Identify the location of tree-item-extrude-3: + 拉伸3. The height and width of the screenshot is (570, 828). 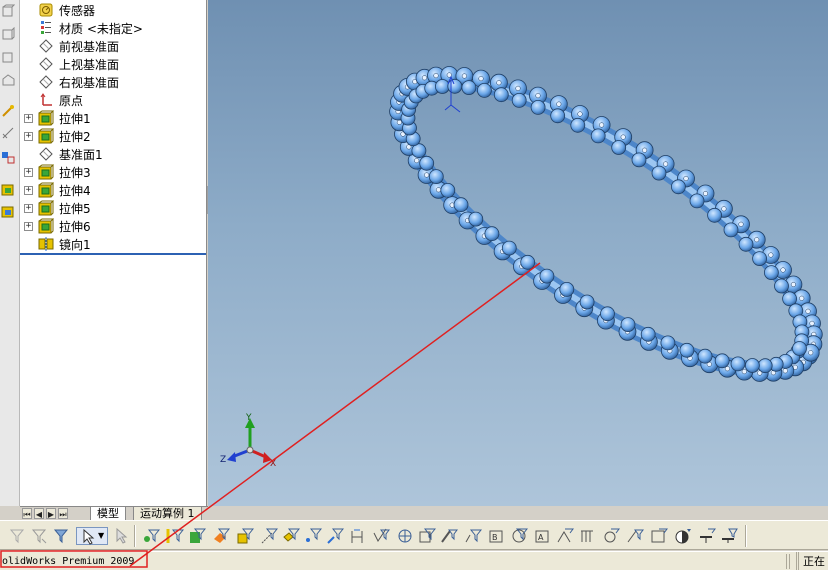
(113, 172).